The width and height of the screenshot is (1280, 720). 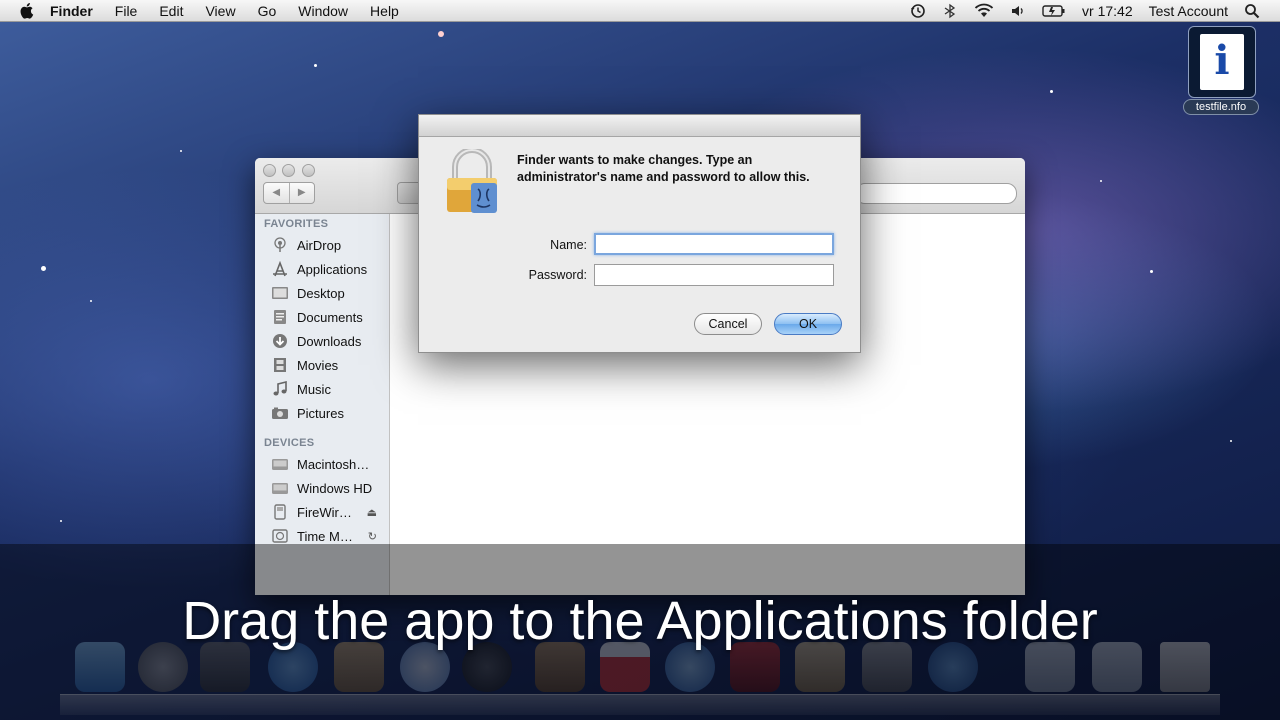 I want to click on testfile-label: testfile.nfo, so click(x=1221, y=107).